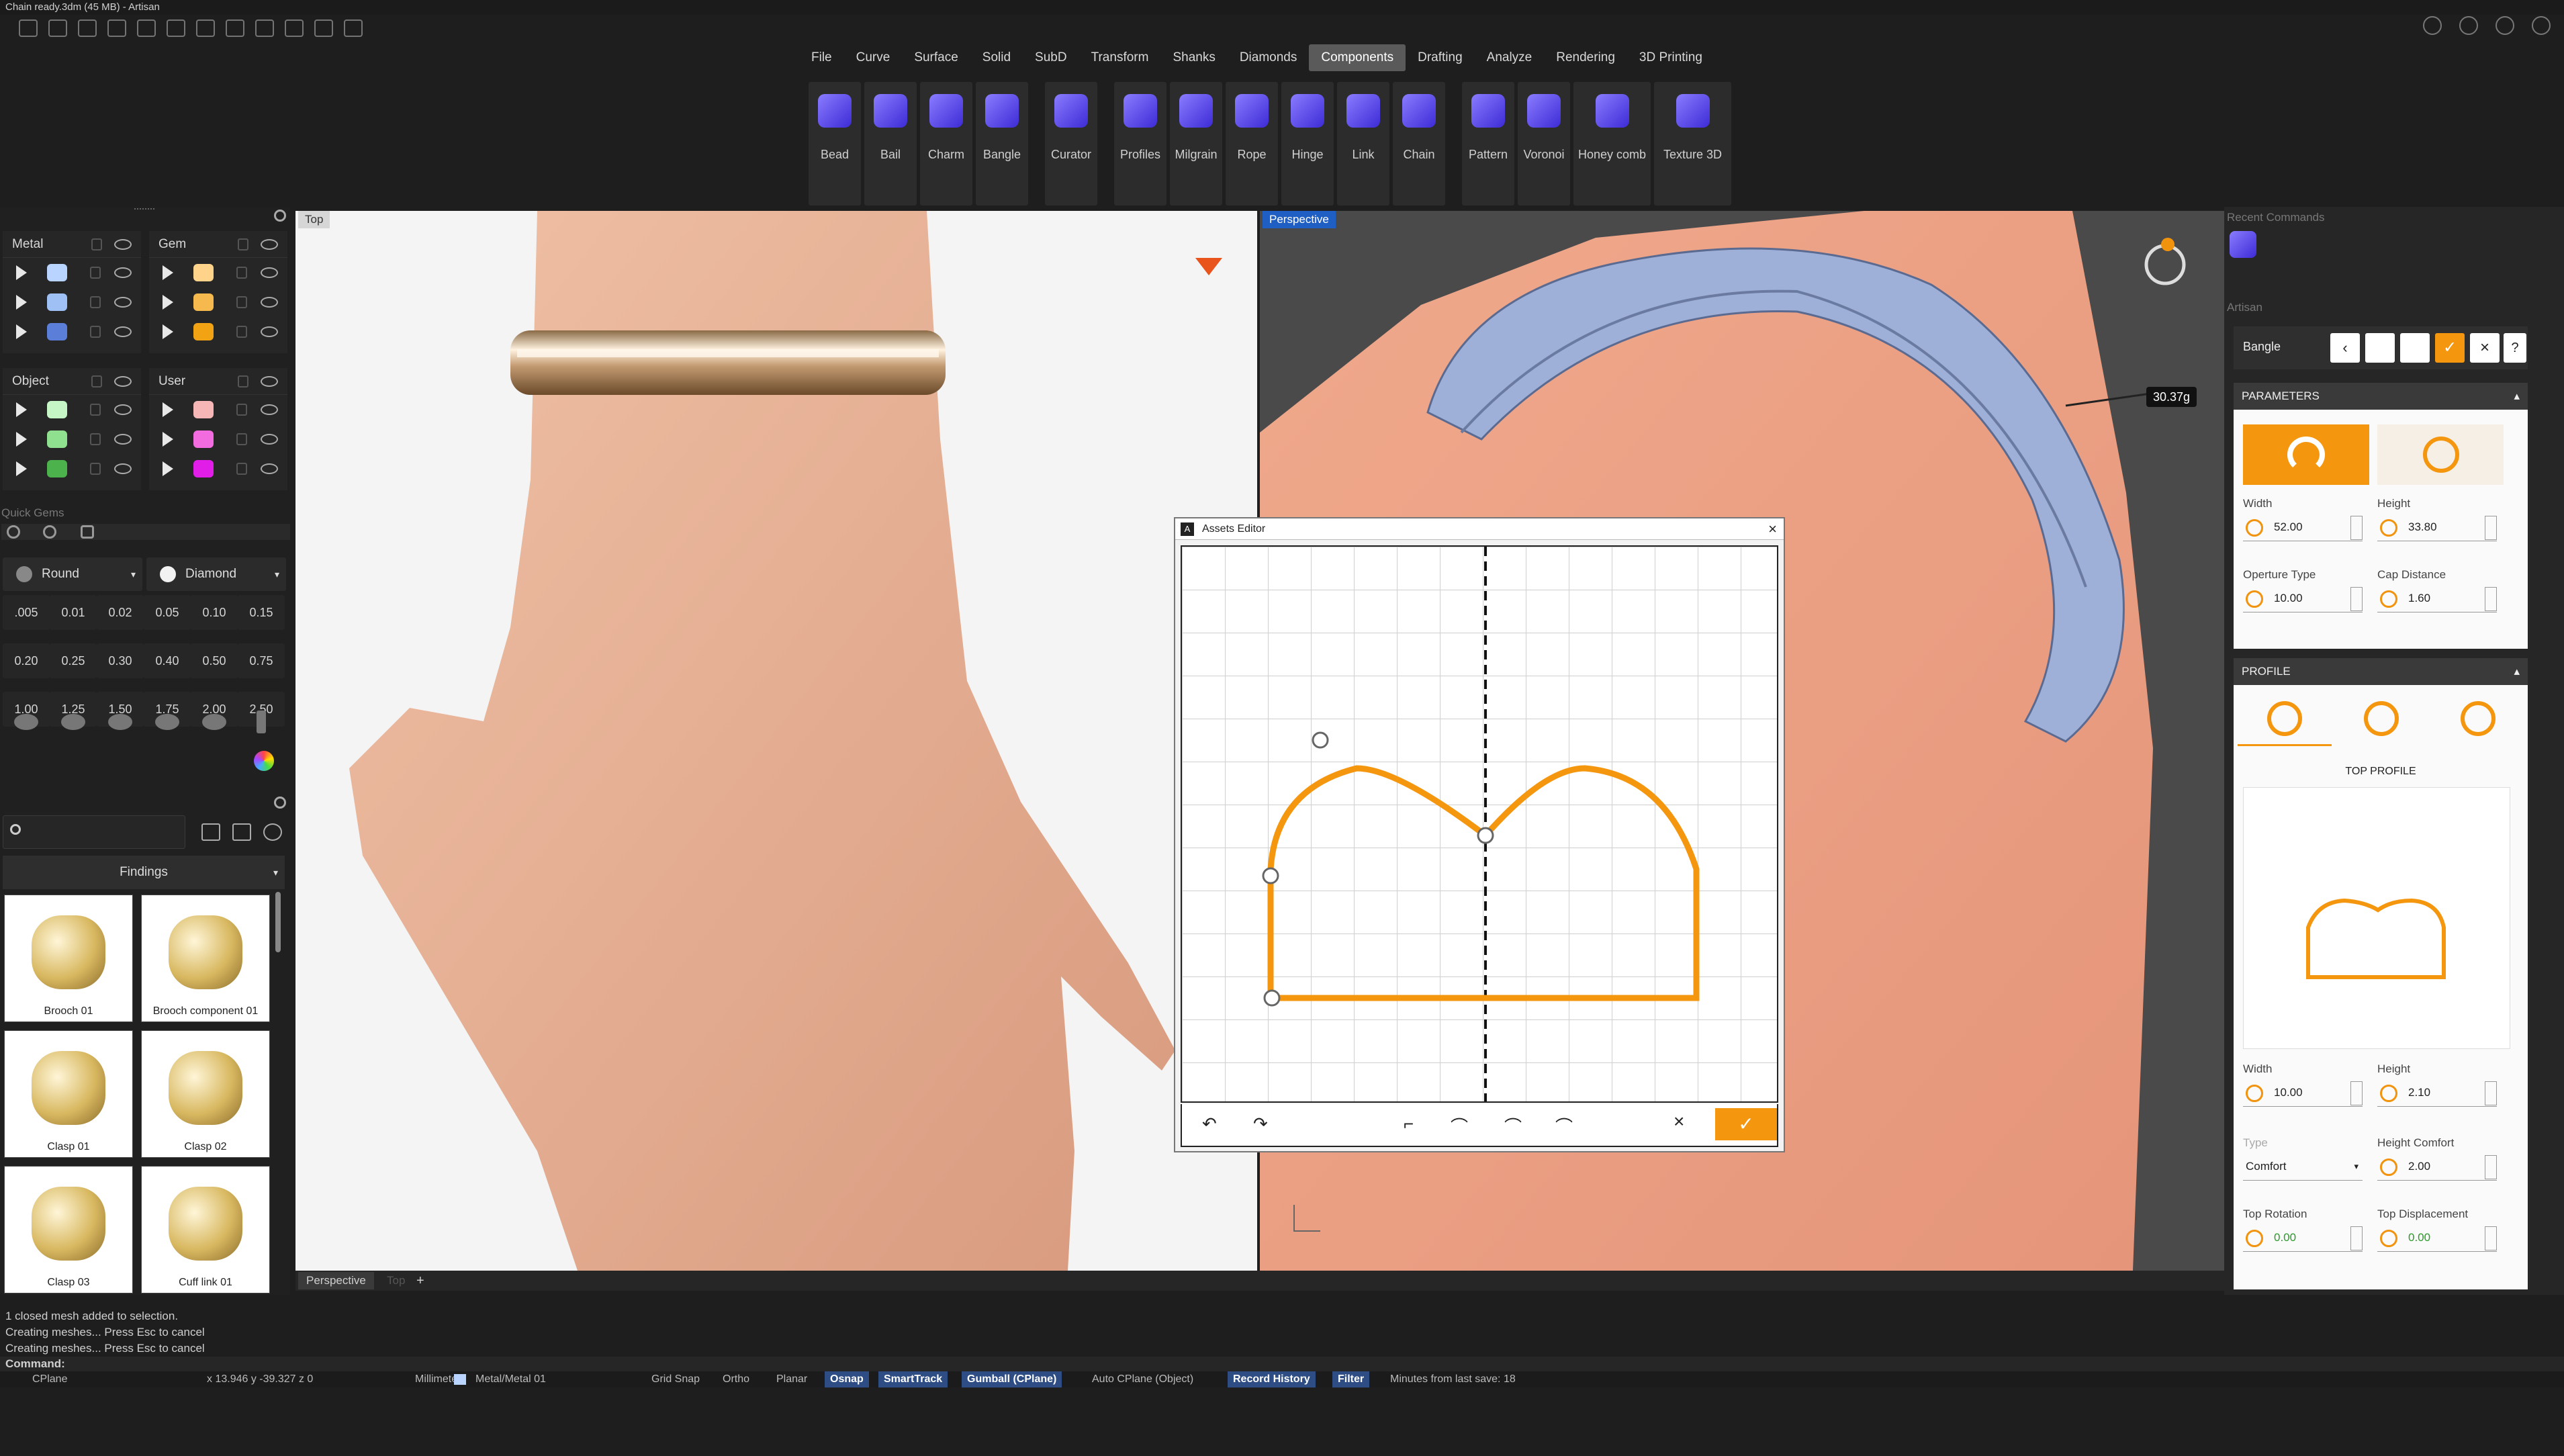 The width and height of the screenshot is (2564, 1456). What do you see at coordinates (1670, 57) in the screenshot?
I see `menu-3d-printing: 3D Printing` at bounding box center [1670, 57].